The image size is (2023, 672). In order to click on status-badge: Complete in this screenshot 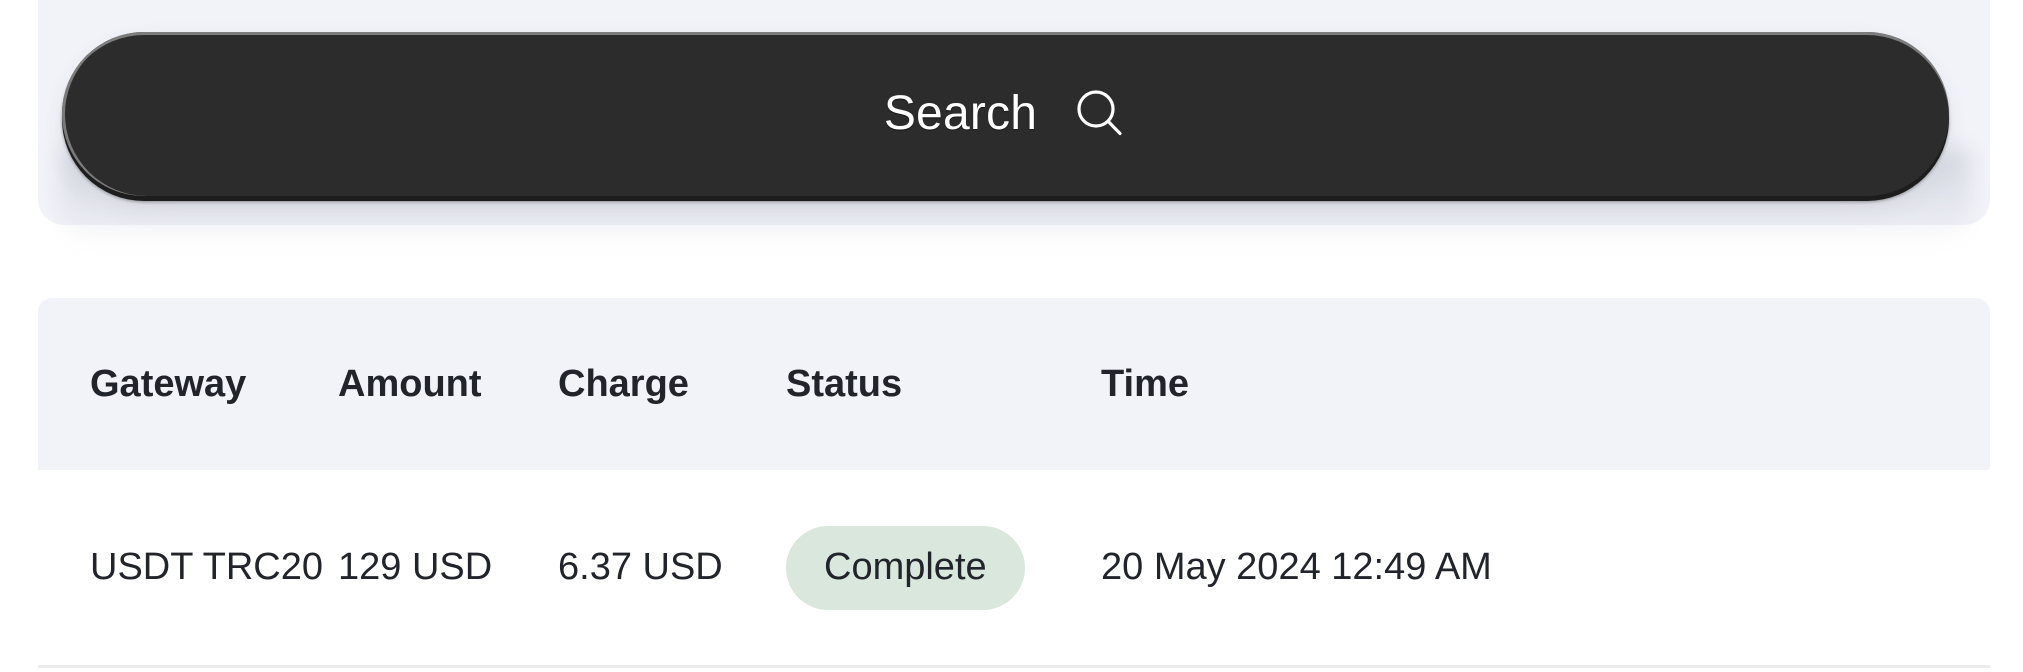, I will do `click(905, 567)`.